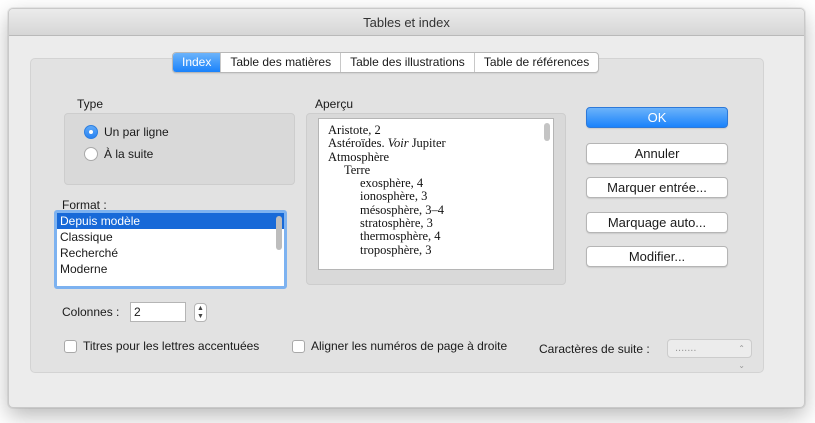  What do you see at coordinates (354, 130) in the screenshot?
I see `preview-line: Aristote, 2` at bounding box center [354, 130].